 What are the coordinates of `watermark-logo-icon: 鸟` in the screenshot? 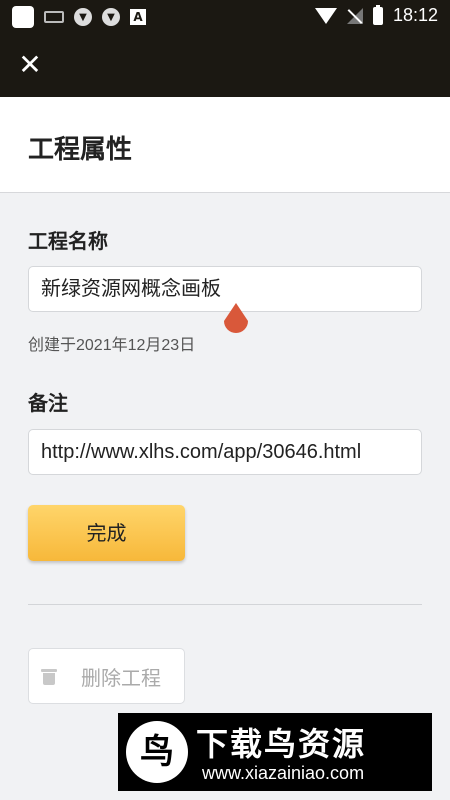 It's located at (157, 752).